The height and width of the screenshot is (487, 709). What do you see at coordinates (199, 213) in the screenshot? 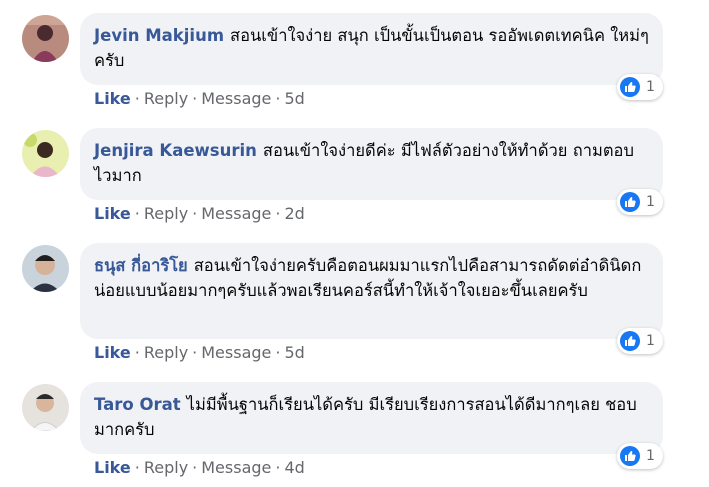
I see `comment-actions: Like · Reply · Message · 2d` at bounding box center [199, 213].